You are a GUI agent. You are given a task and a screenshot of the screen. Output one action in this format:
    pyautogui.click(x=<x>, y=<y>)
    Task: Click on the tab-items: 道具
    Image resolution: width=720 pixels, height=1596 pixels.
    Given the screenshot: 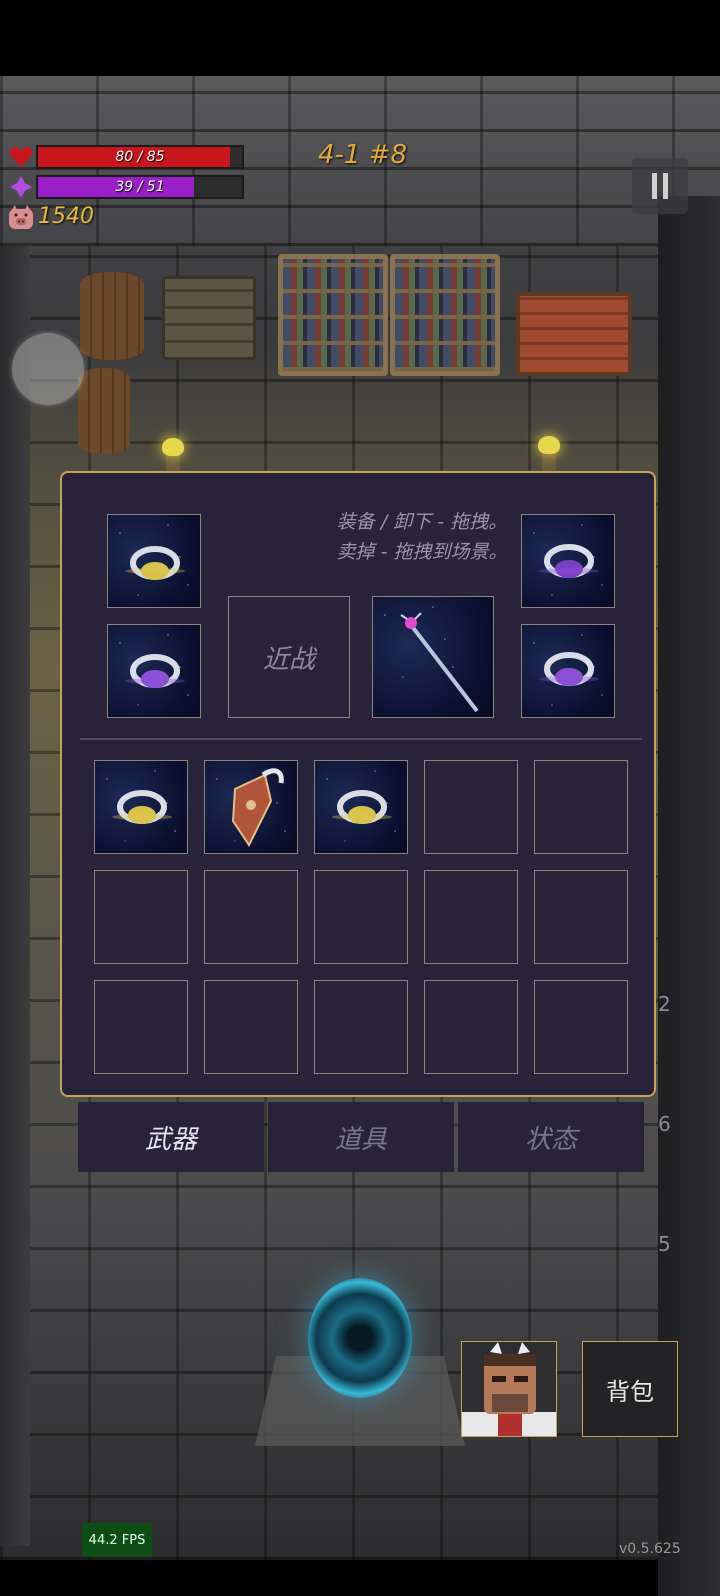 What is the action you would take?
    pyautogui.click(x=361, y=1137)
    